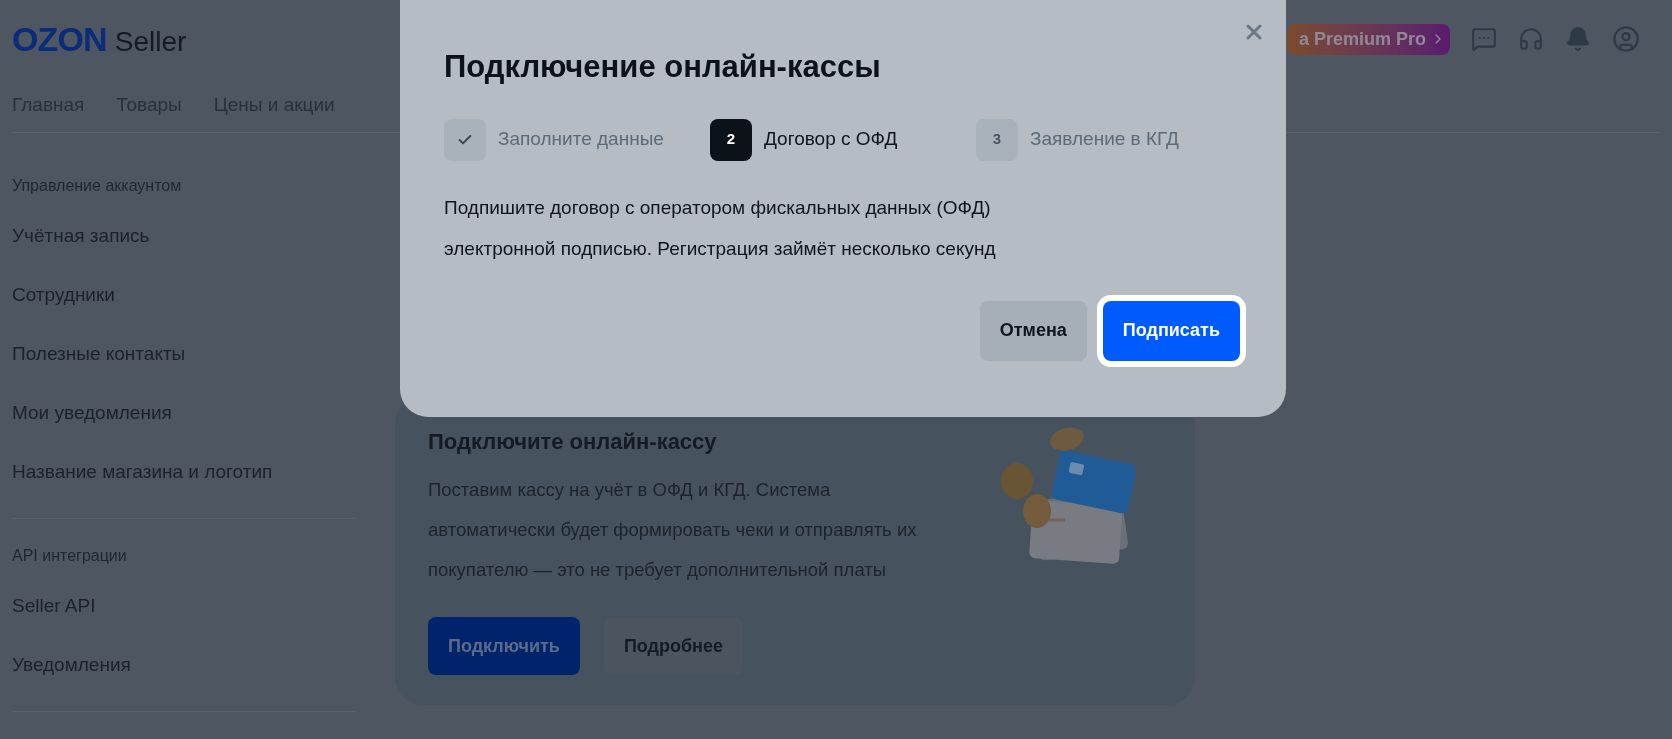  What do you see at coordinates (731, 139) in the screenshot?
I see `step-marker: 2` at bounding box center [731, 139].